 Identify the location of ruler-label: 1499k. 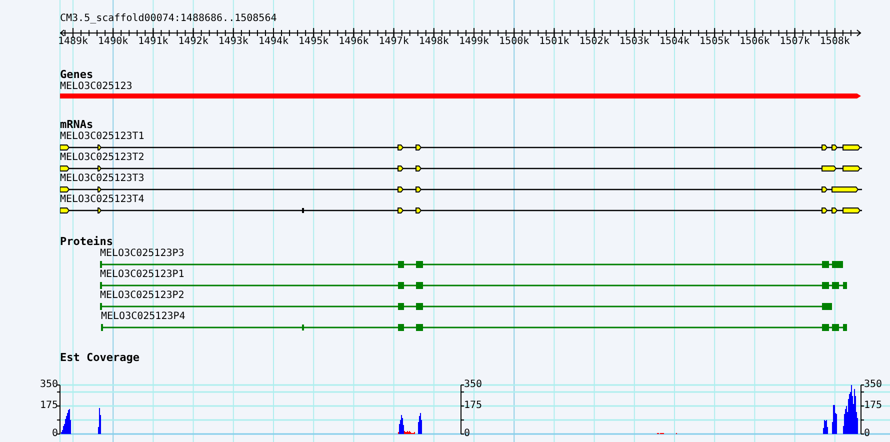
(474, 42).